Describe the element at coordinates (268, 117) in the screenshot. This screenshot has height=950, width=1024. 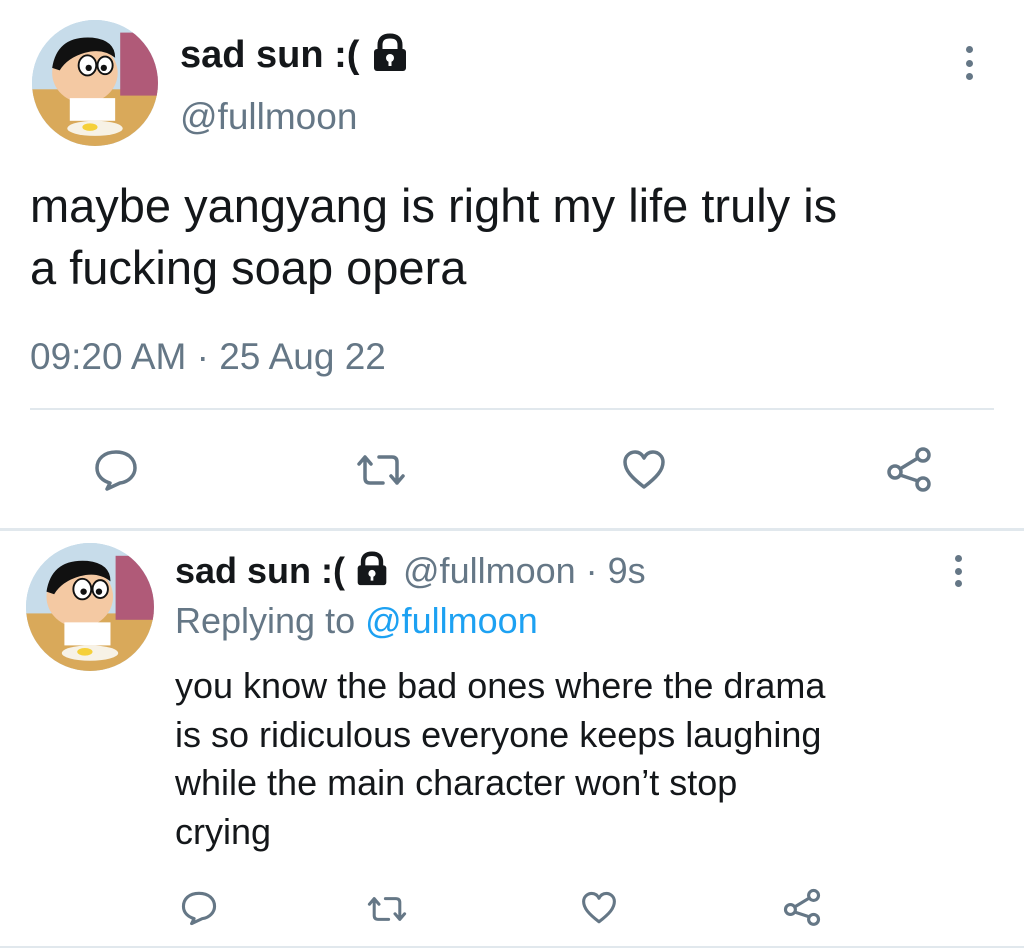
I see `main-tweet-handle: @fullmoon` at that location.